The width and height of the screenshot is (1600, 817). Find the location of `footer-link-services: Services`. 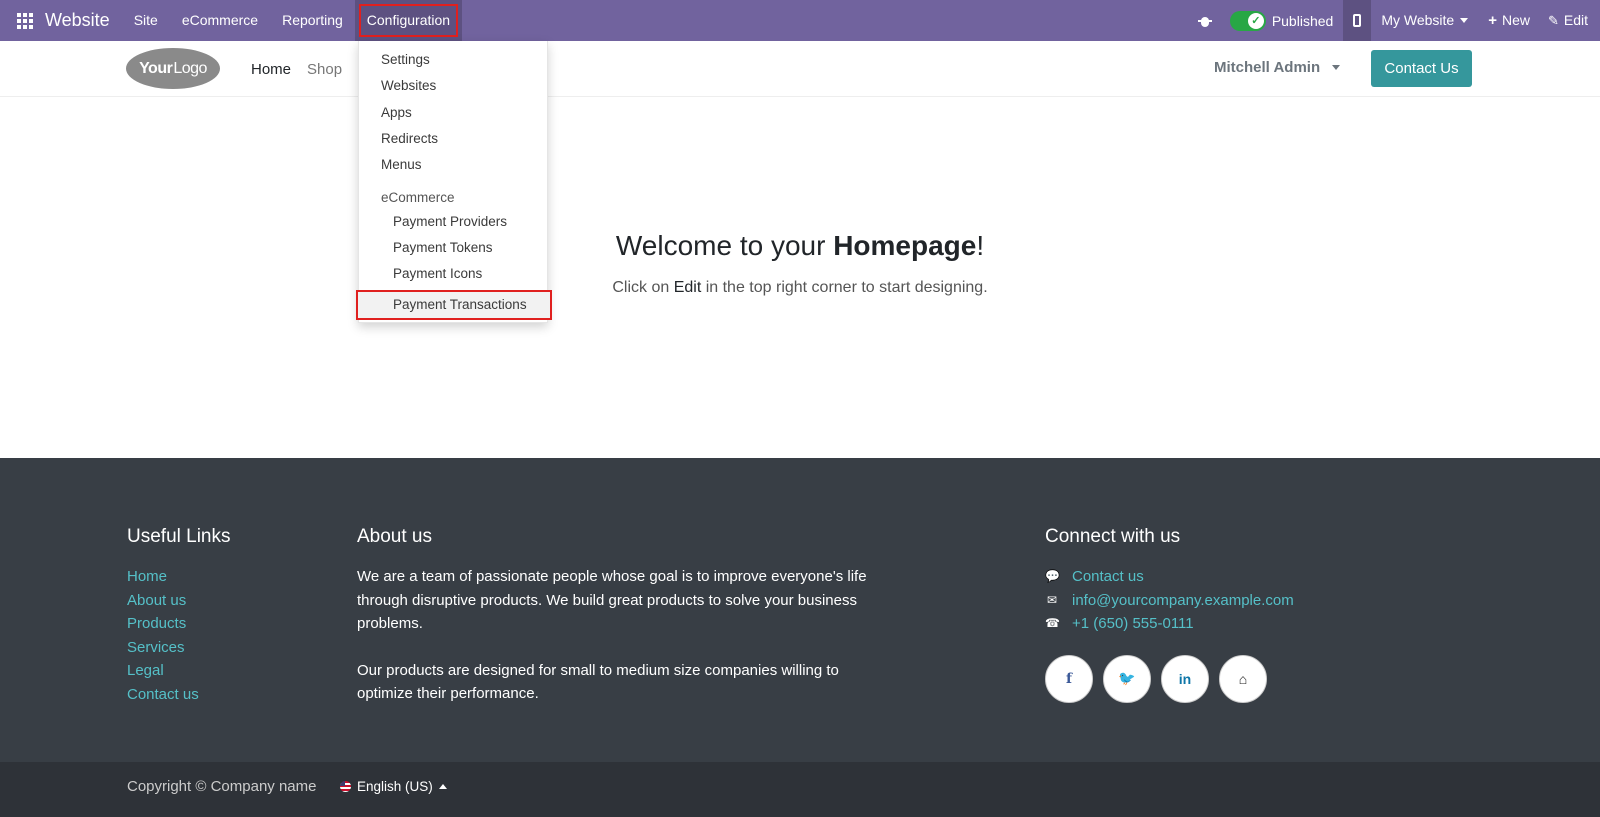

footer-link-services: Services is located at coordinates (179, 648).